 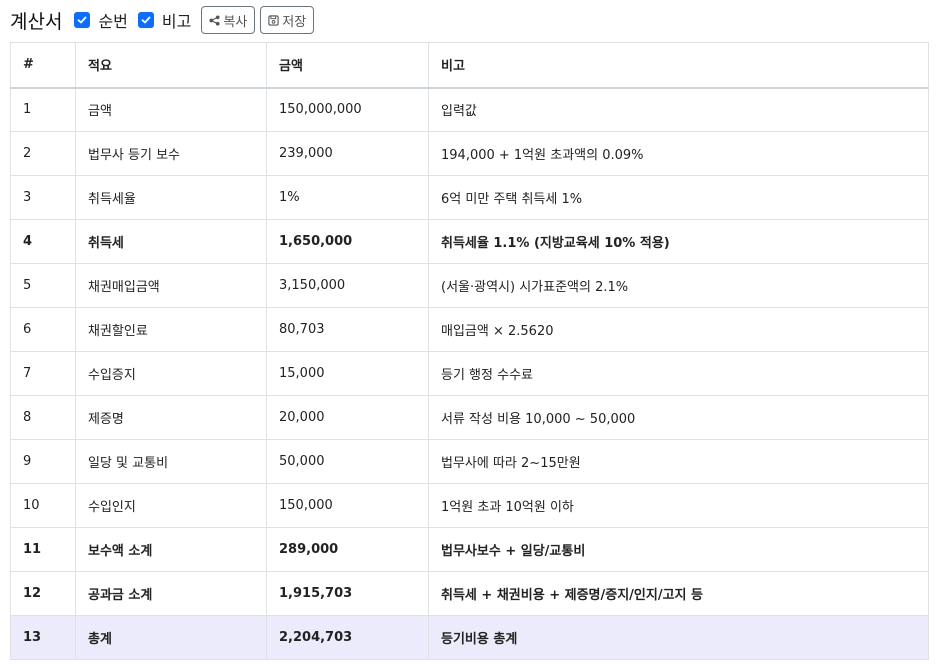 What do you see at coordinates (43, 109) in the screenshot?
I see `cell-no: 1` at bounding box center [43, 109].